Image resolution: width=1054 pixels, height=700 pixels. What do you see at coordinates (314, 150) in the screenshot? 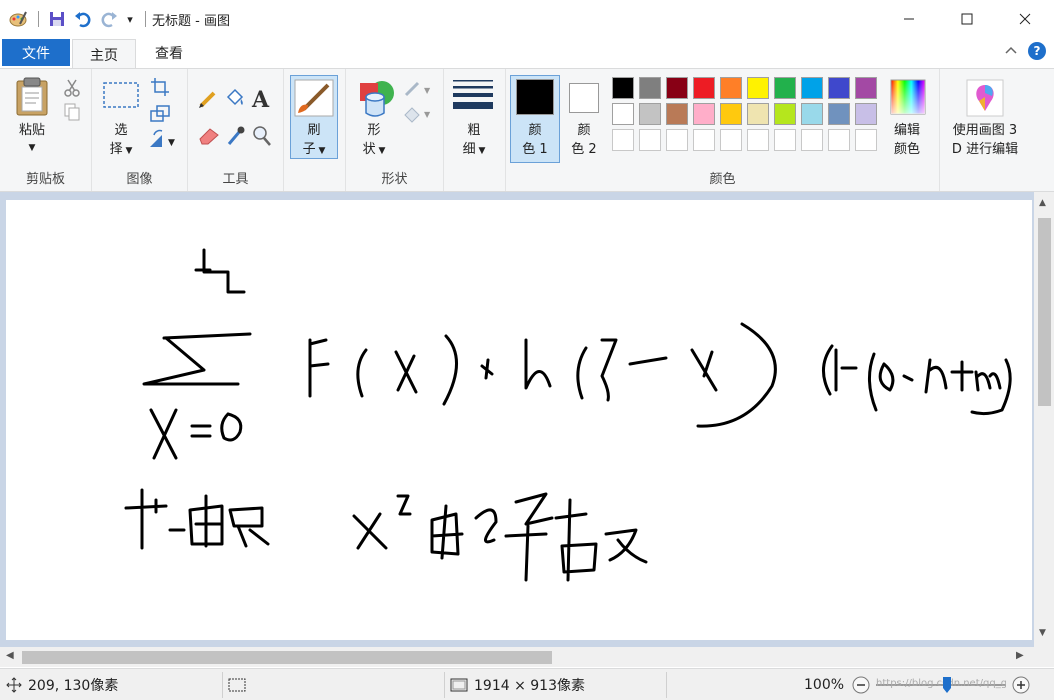
I see `brushes-label-2: 子 ▼` at bounding box center [314, 150].